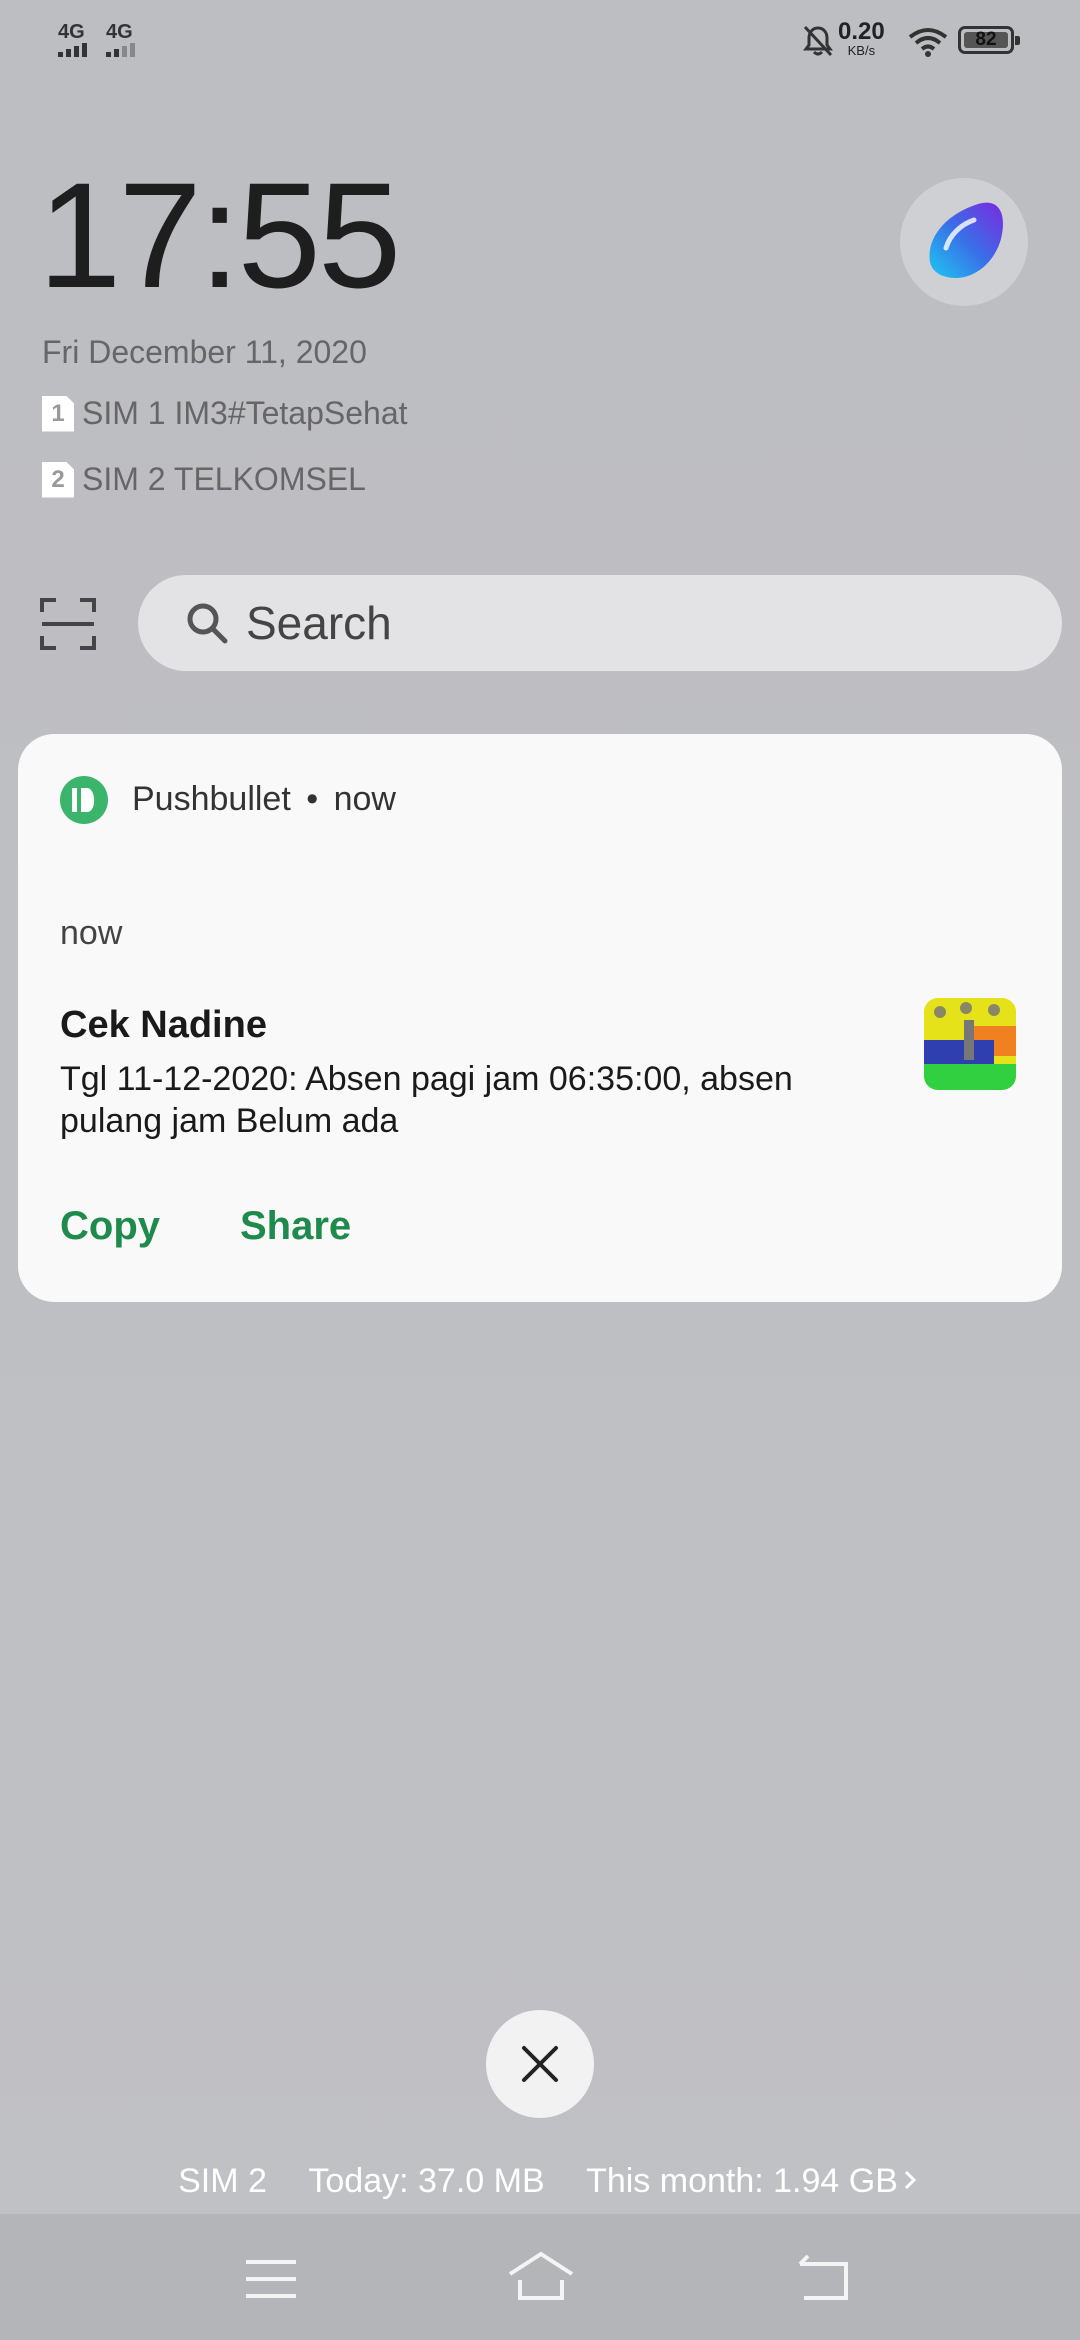 The image size is (1080, 2340). I want to click on share-button: Share, so click(295, 1226).